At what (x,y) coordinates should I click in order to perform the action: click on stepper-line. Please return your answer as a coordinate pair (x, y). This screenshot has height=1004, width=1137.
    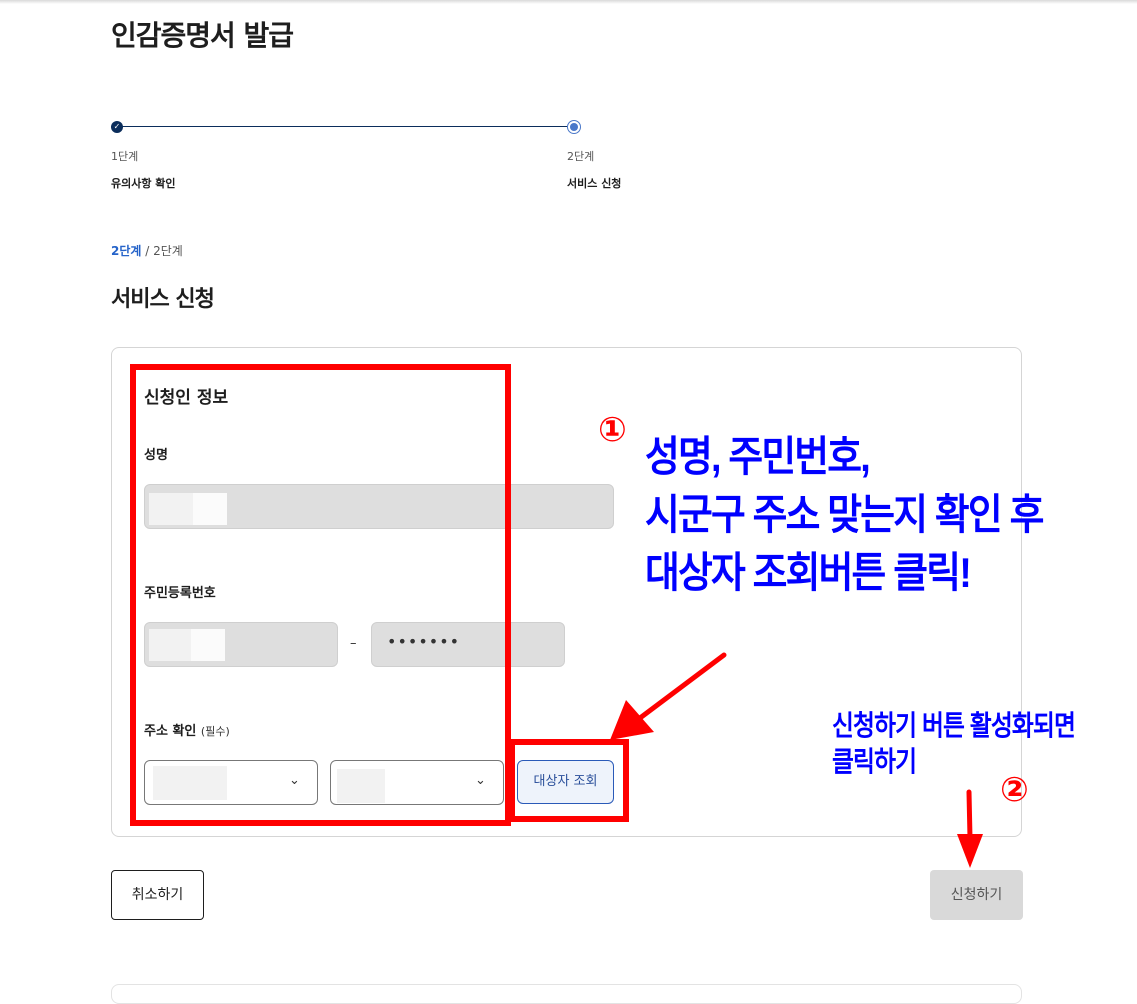
    Looking at the image, I should click on (346, 126).